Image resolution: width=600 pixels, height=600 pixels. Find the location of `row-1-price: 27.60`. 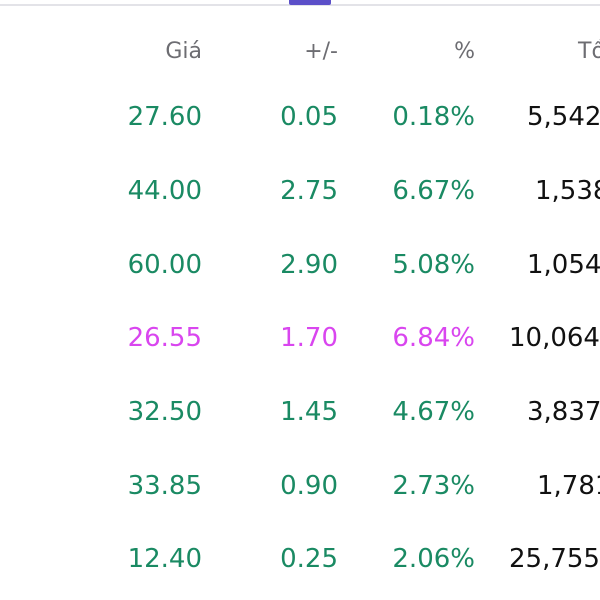

row-1-price: 27.60 is located at coordinates (164, 117).